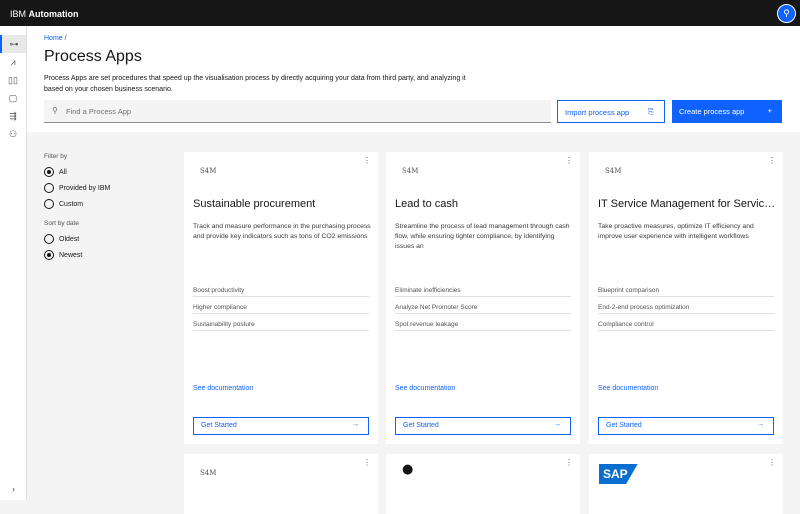 This screenshot has height=514, width=800. I want to click on process-app-card: ⋮ S4M, so click(281, 484).